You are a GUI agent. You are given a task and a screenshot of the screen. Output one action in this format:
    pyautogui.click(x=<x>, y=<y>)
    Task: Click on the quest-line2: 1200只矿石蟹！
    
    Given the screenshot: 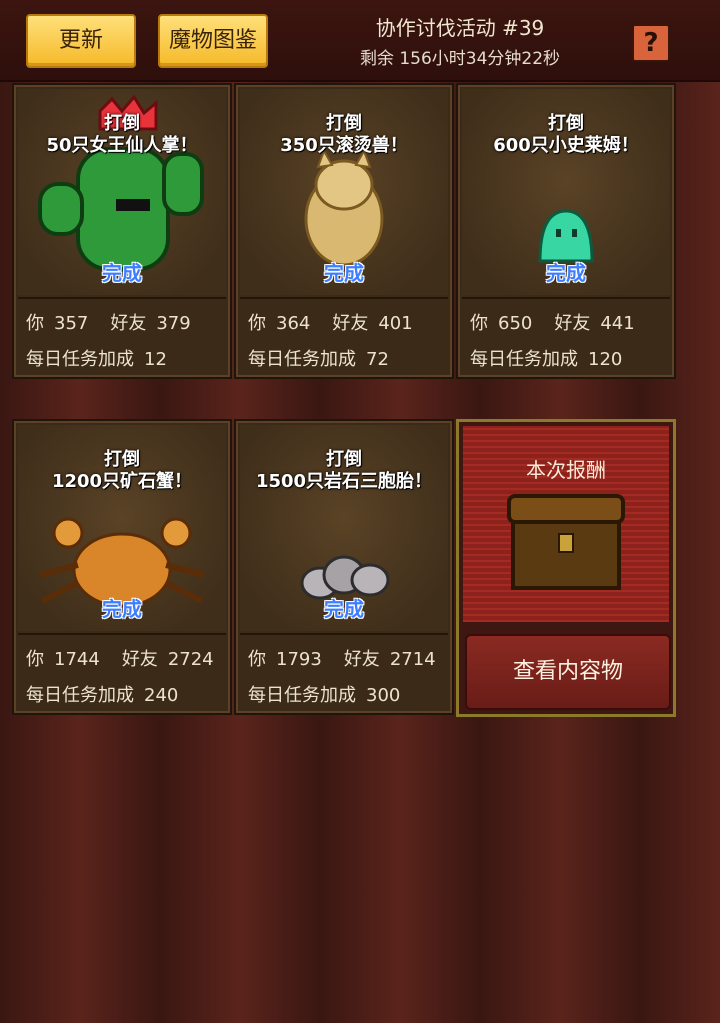 What is the action you would take?
    pyautogui.click(x=122, y=481)
    